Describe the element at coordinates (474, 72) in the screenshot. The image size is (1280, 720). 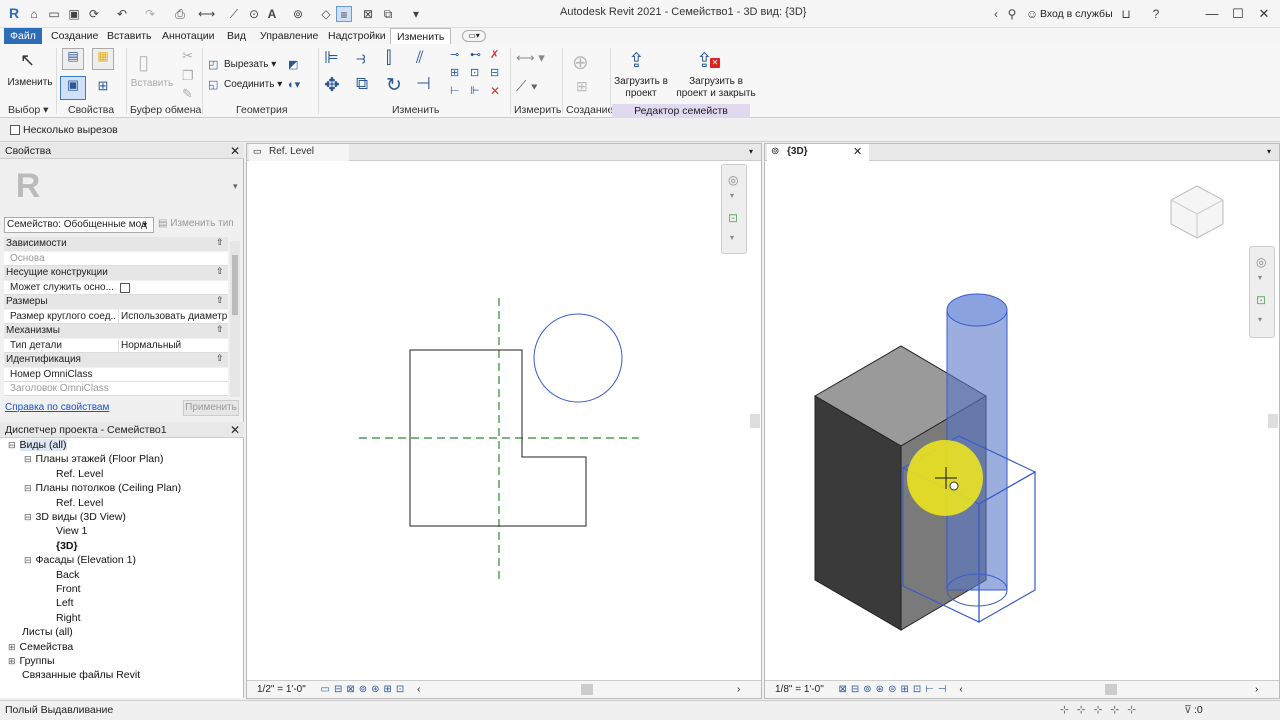
I see `scale-icon: ⊡` at that location.